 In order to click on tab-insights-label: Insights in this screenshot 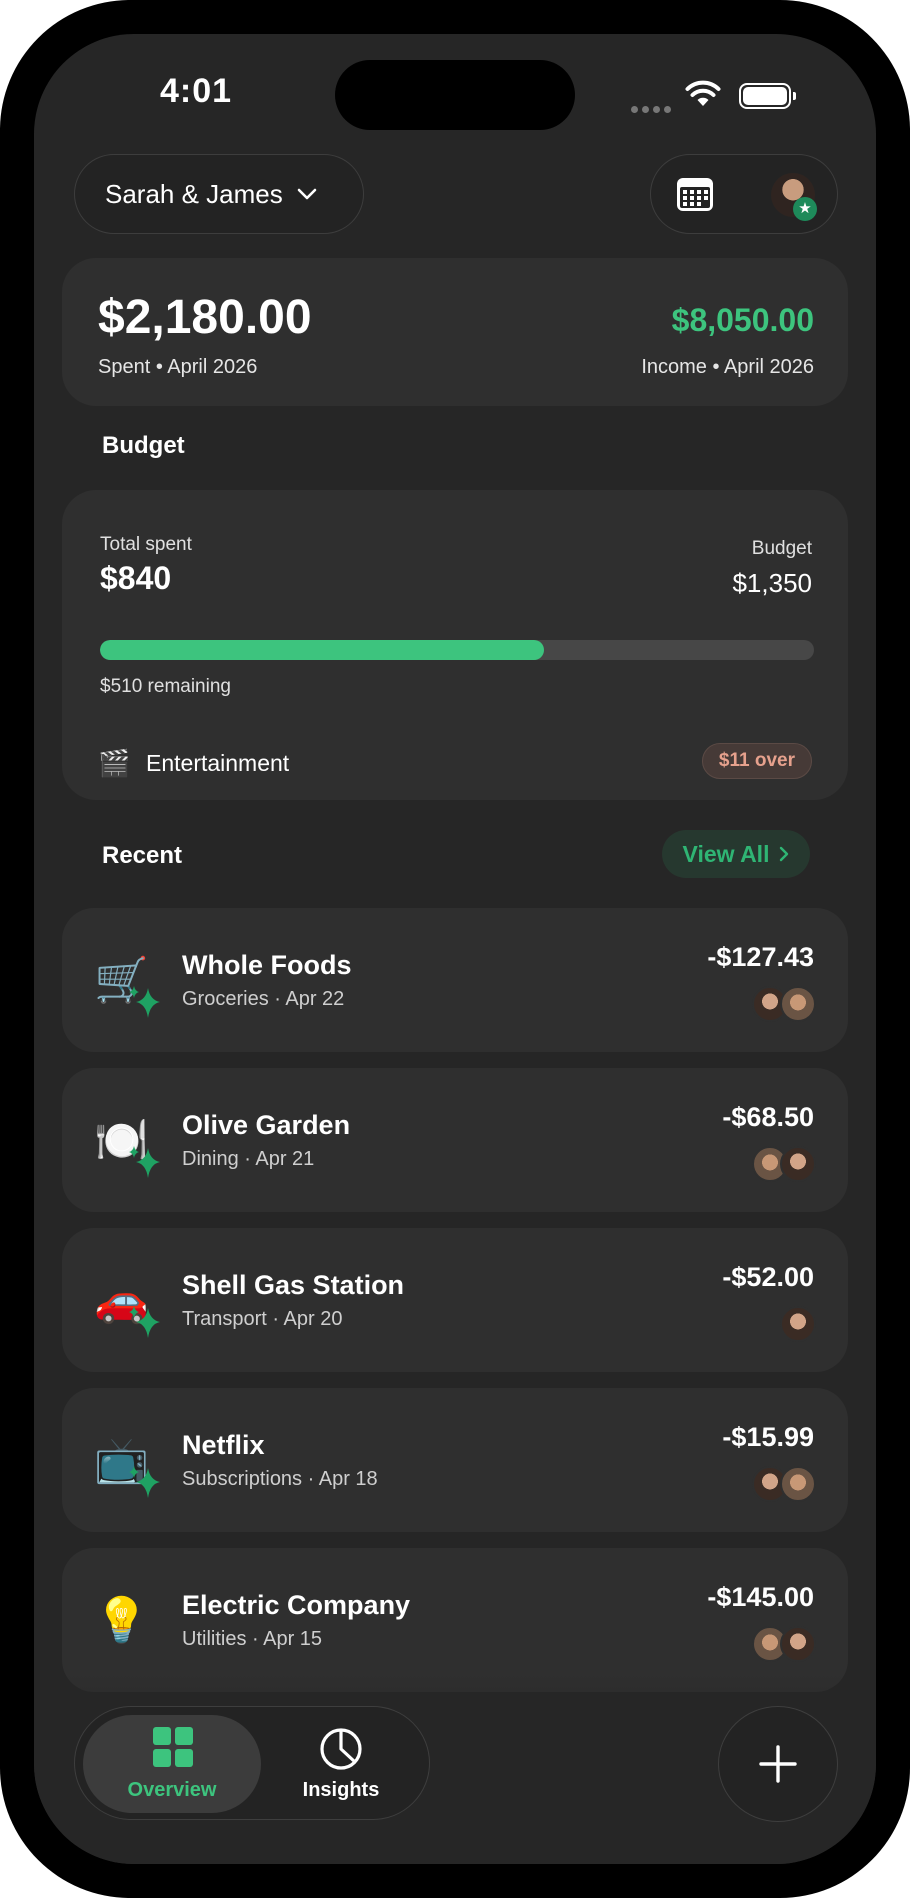, I will do `click(341, 1790)`.